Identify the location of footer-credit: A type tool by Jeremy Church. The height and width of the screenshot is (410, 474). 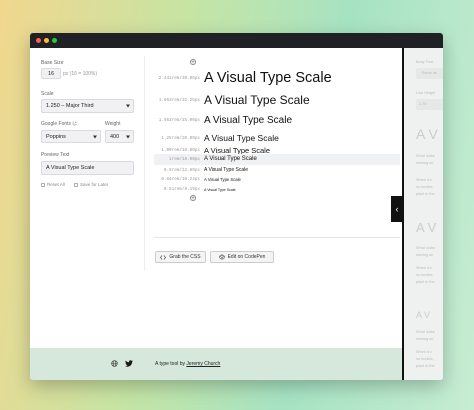
(187, 364).